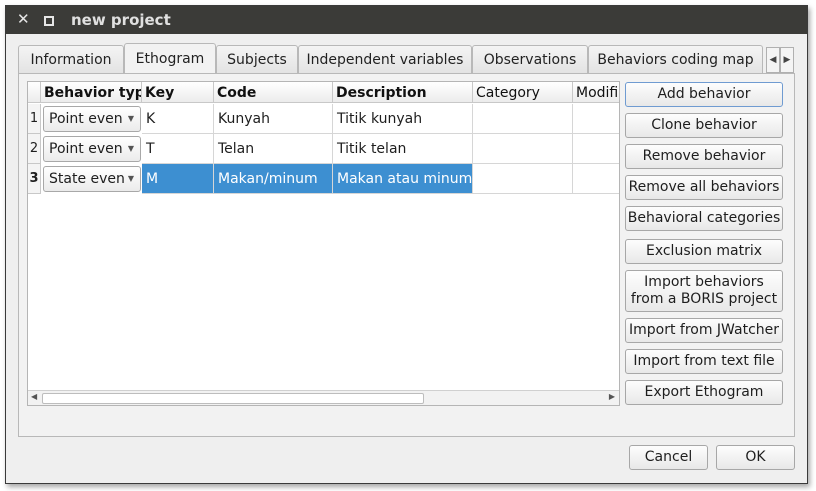 This screenshot has width=816, height=491. Describe the element at coordinates (34, 396) in the screenshot. I see `scroll-left-icon: ◀` at that location.